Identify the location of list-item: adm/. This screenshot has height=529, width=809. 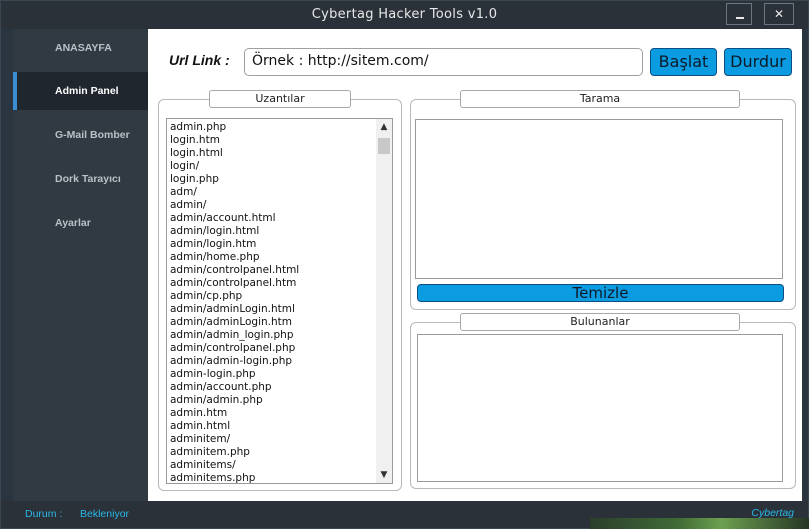
(272, 192).